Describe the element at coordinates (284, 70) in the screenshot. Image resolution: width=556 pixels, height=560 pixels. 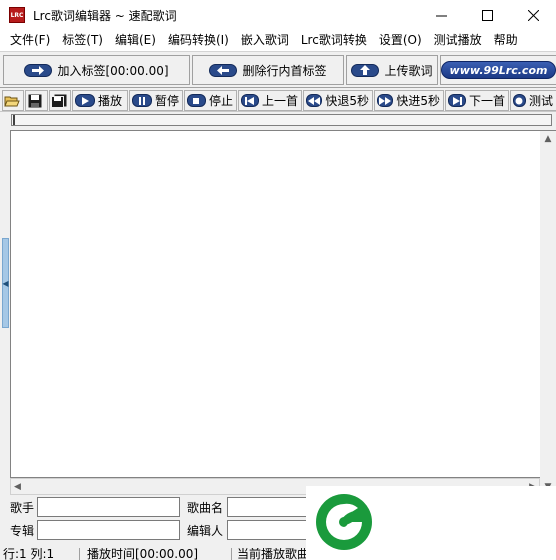
I see `delete-tag-label: 删除行内首标签` at that location.